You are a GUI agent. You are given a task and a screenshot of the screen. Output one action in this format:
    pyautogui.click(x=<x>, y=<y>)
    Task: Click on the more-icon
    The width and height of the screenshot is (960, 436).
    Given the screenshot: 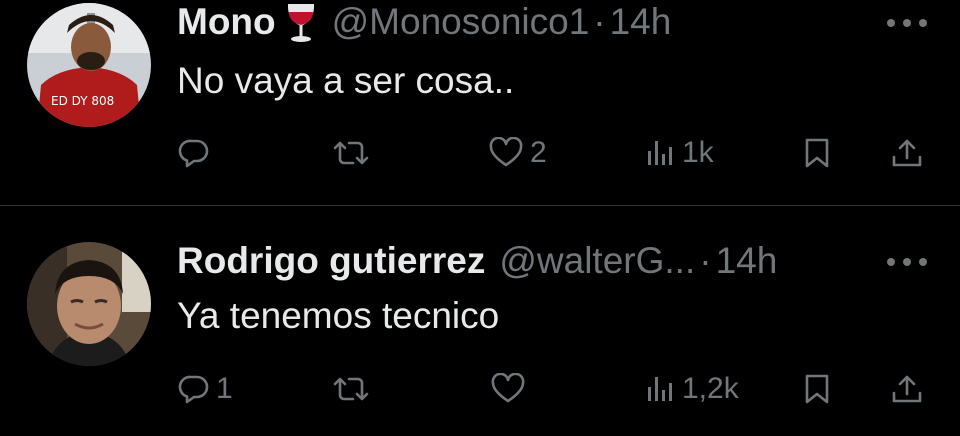 What is the action you would take?
    pyautogui.click(x=907, y=262)
    